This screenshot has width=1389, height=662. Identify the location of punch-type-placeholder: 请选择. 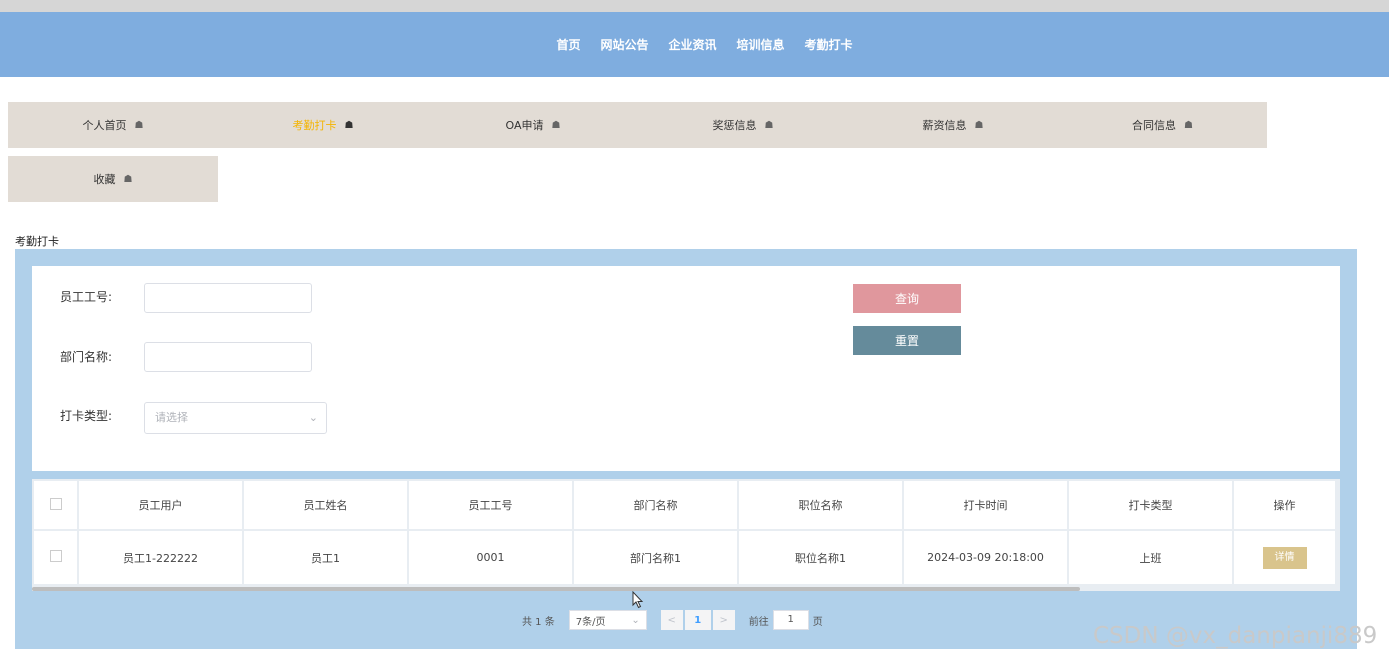
(171, 417).